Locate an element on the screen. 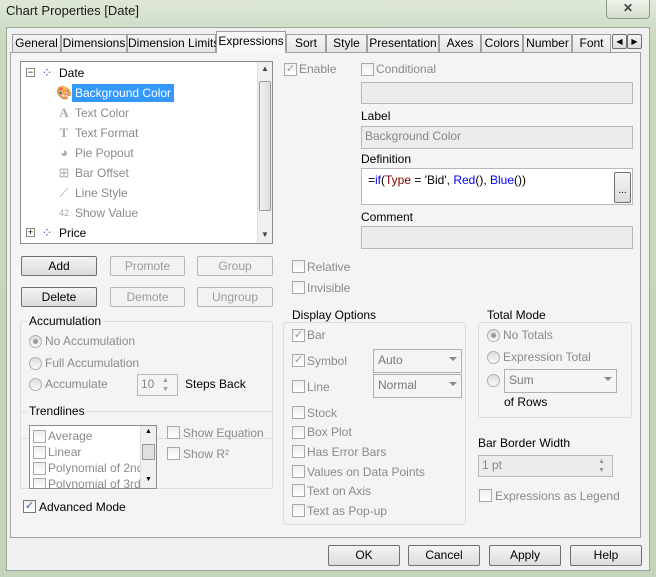 The width and height of the screenshot is (656, 577). trendlines-scroll-thumb is located at coordinates (148, 452).